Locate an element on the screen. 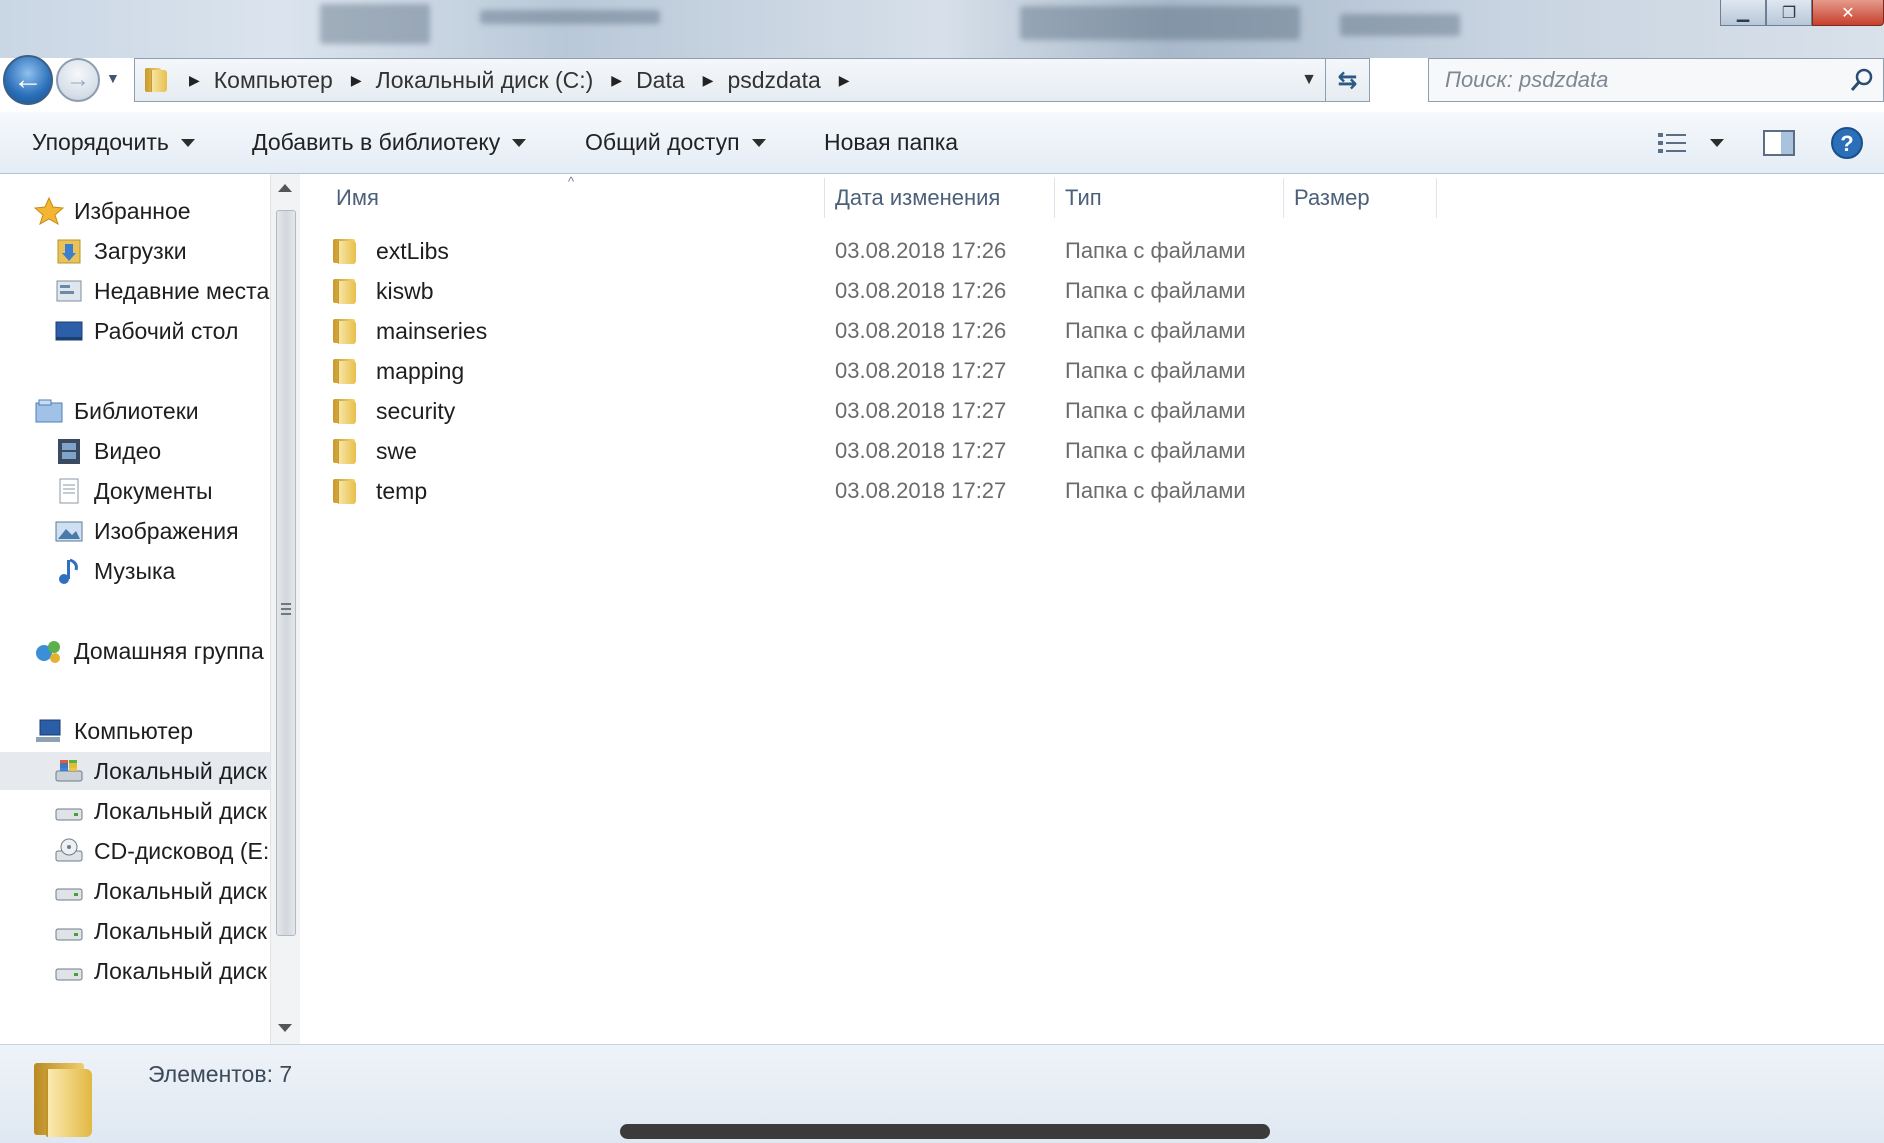 The height and width of the screenshot is (1143, 1884). sidebar-item-label: Видео is located at coordinates (128, 450).